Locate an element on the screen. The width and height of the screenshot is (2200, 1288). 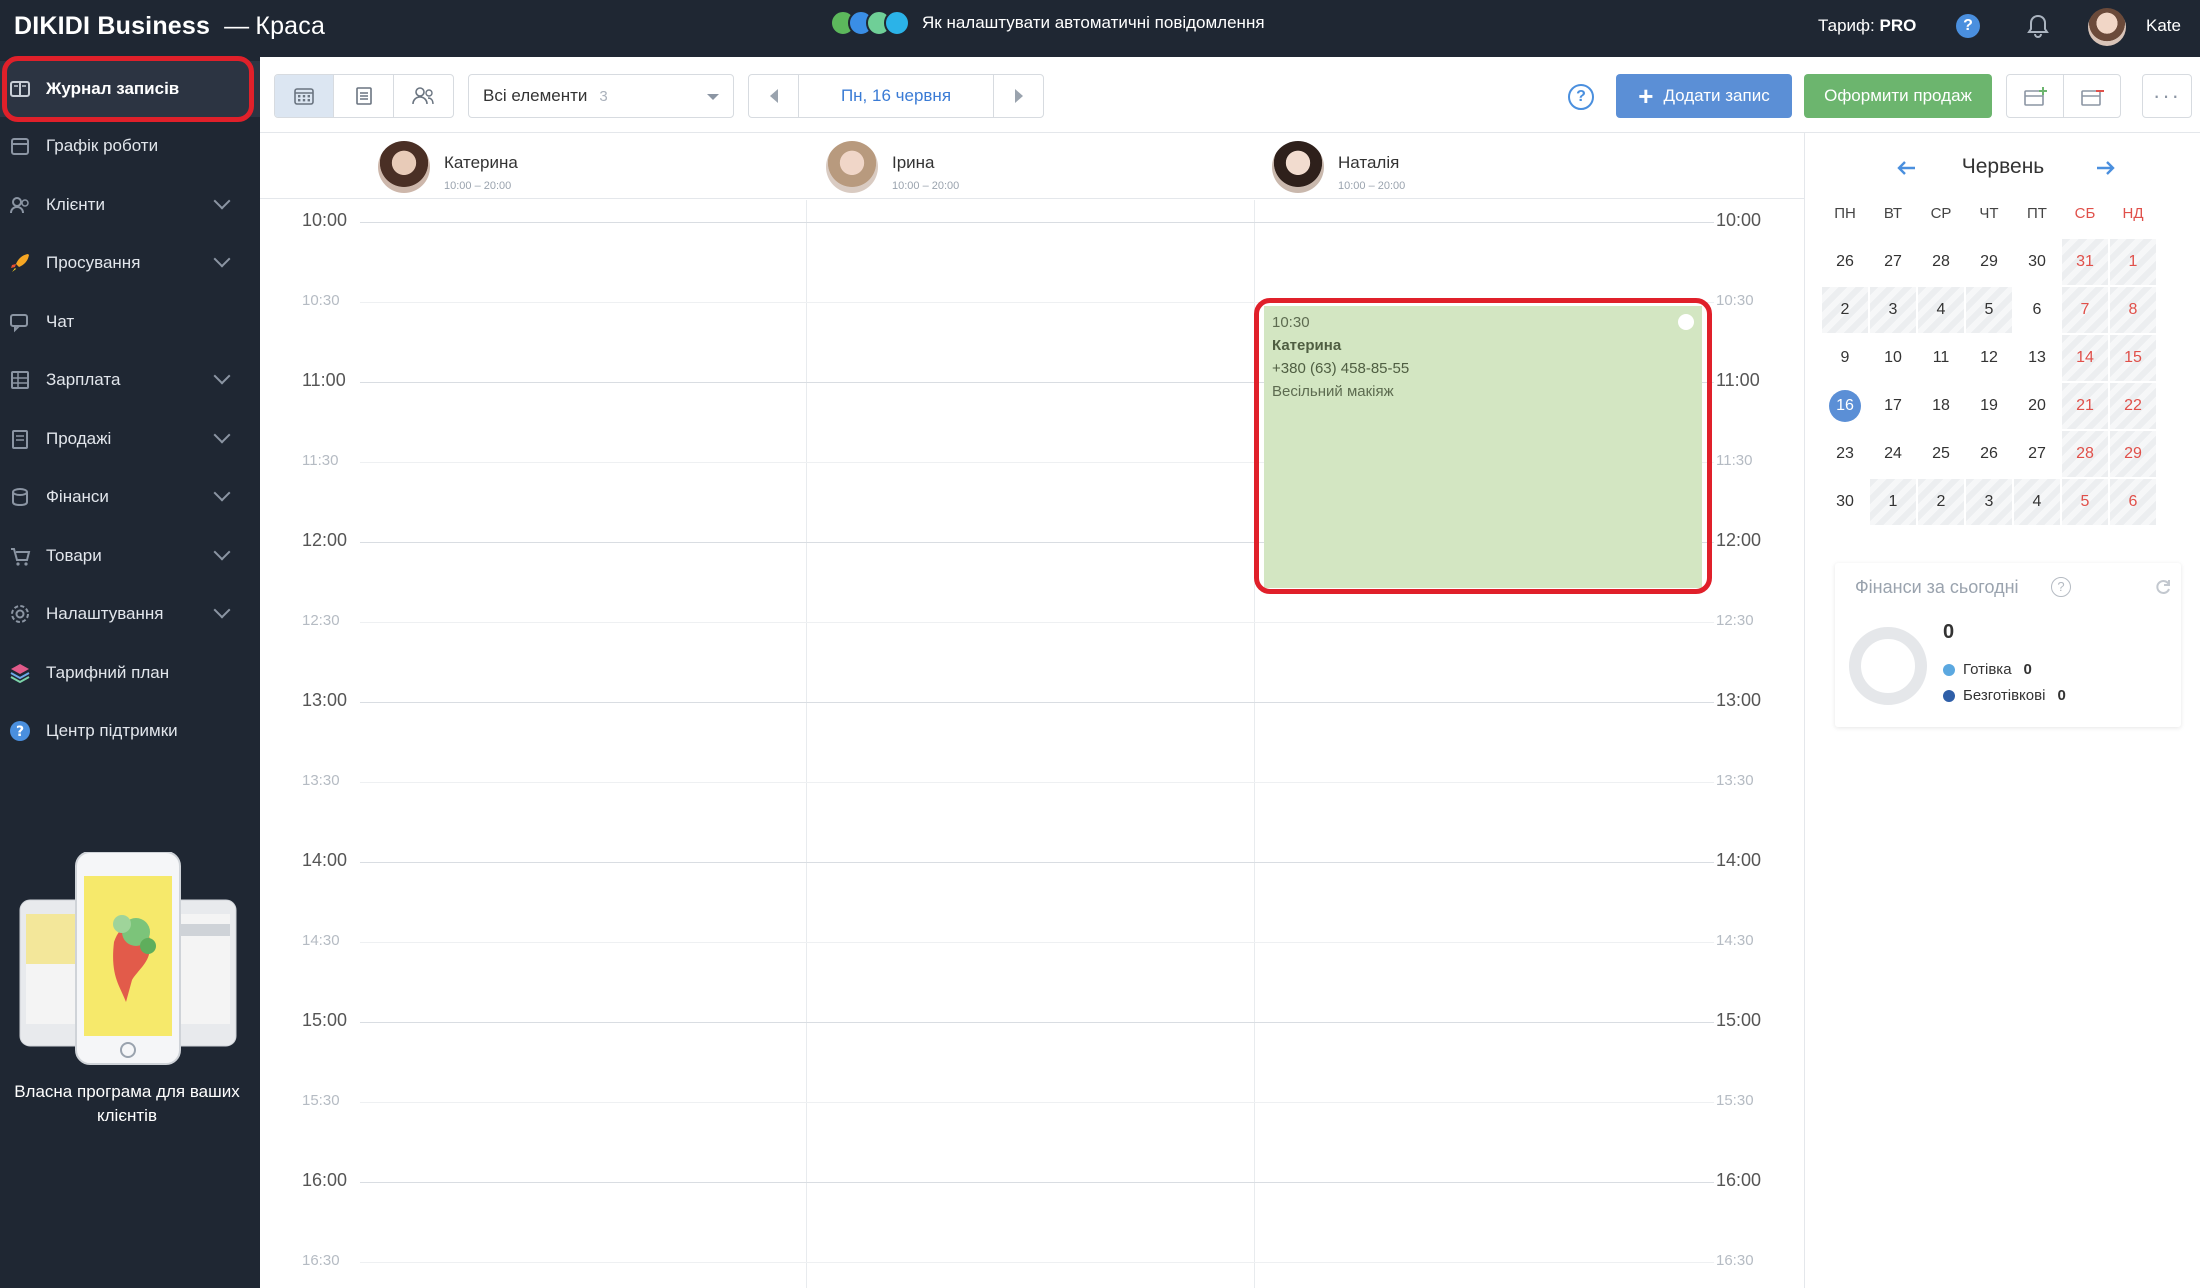
calendar-day: 8 is located at coordinates (2133, 310).